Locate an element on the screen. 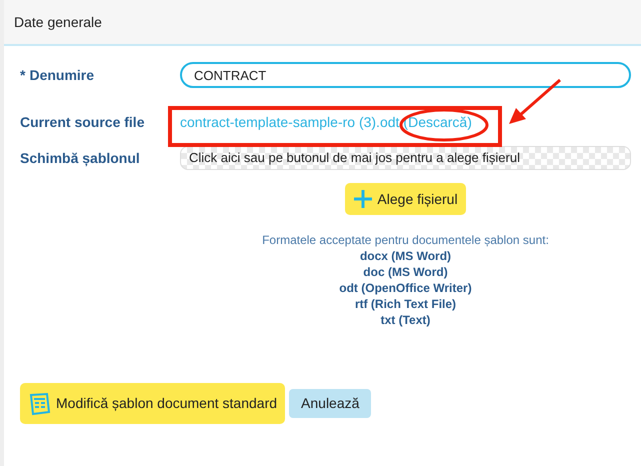  plus-icon is located at coordinates (363, 199).